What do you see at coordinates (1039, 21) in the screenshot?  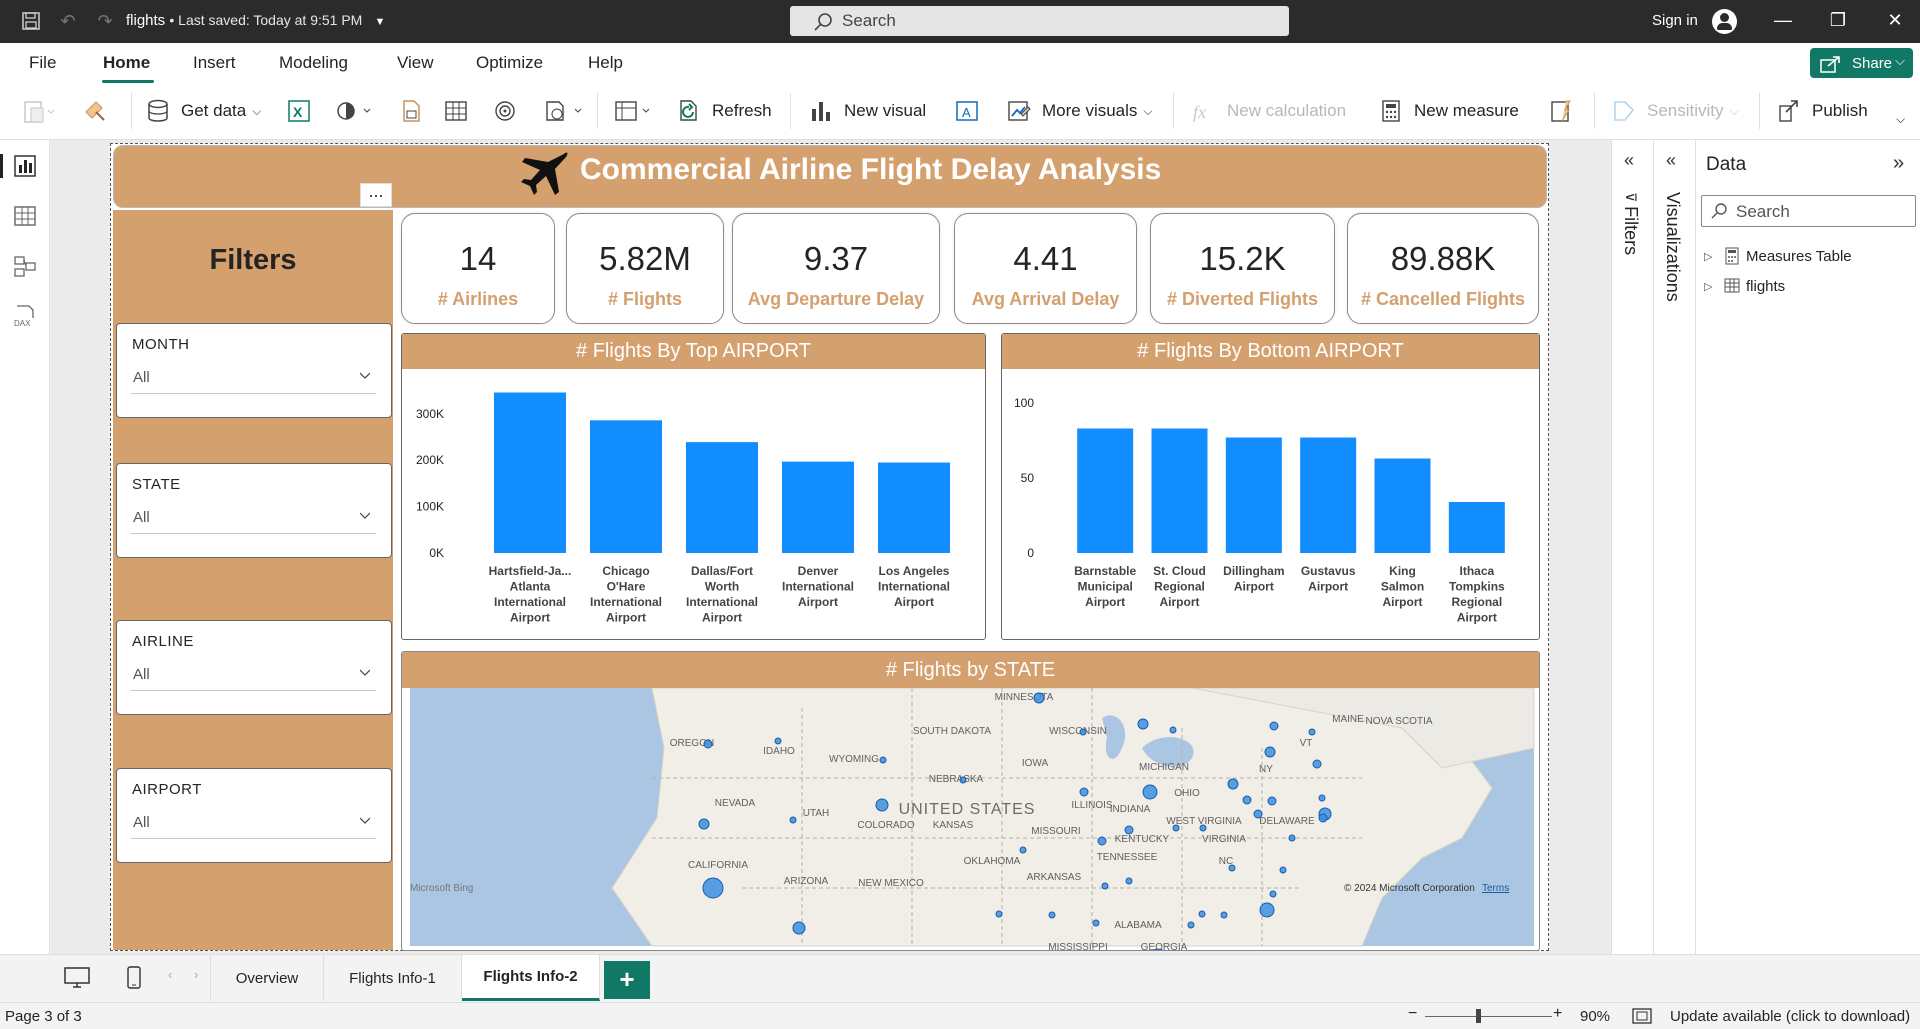 I see `search-box: Search` at bounding box center [1039, 21].